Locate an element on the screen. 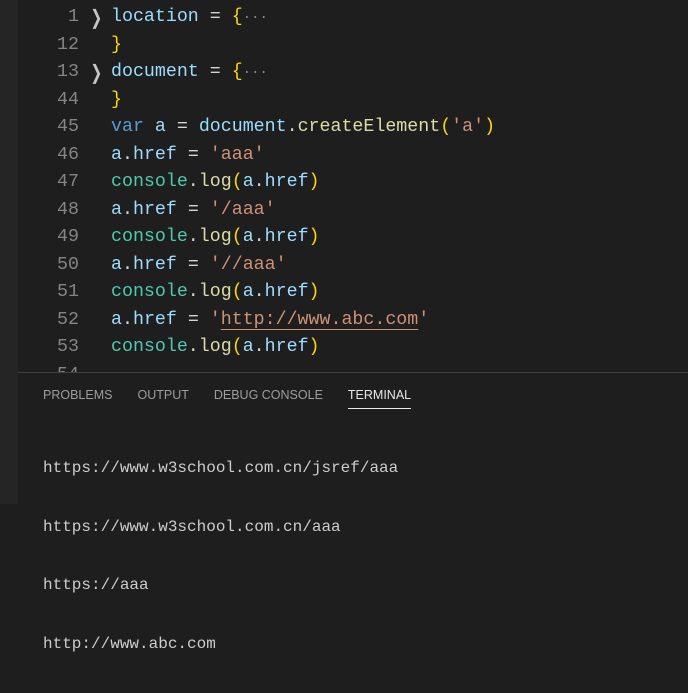  code-text: a.href = '//aaa' is located at coordinates (199, 266).